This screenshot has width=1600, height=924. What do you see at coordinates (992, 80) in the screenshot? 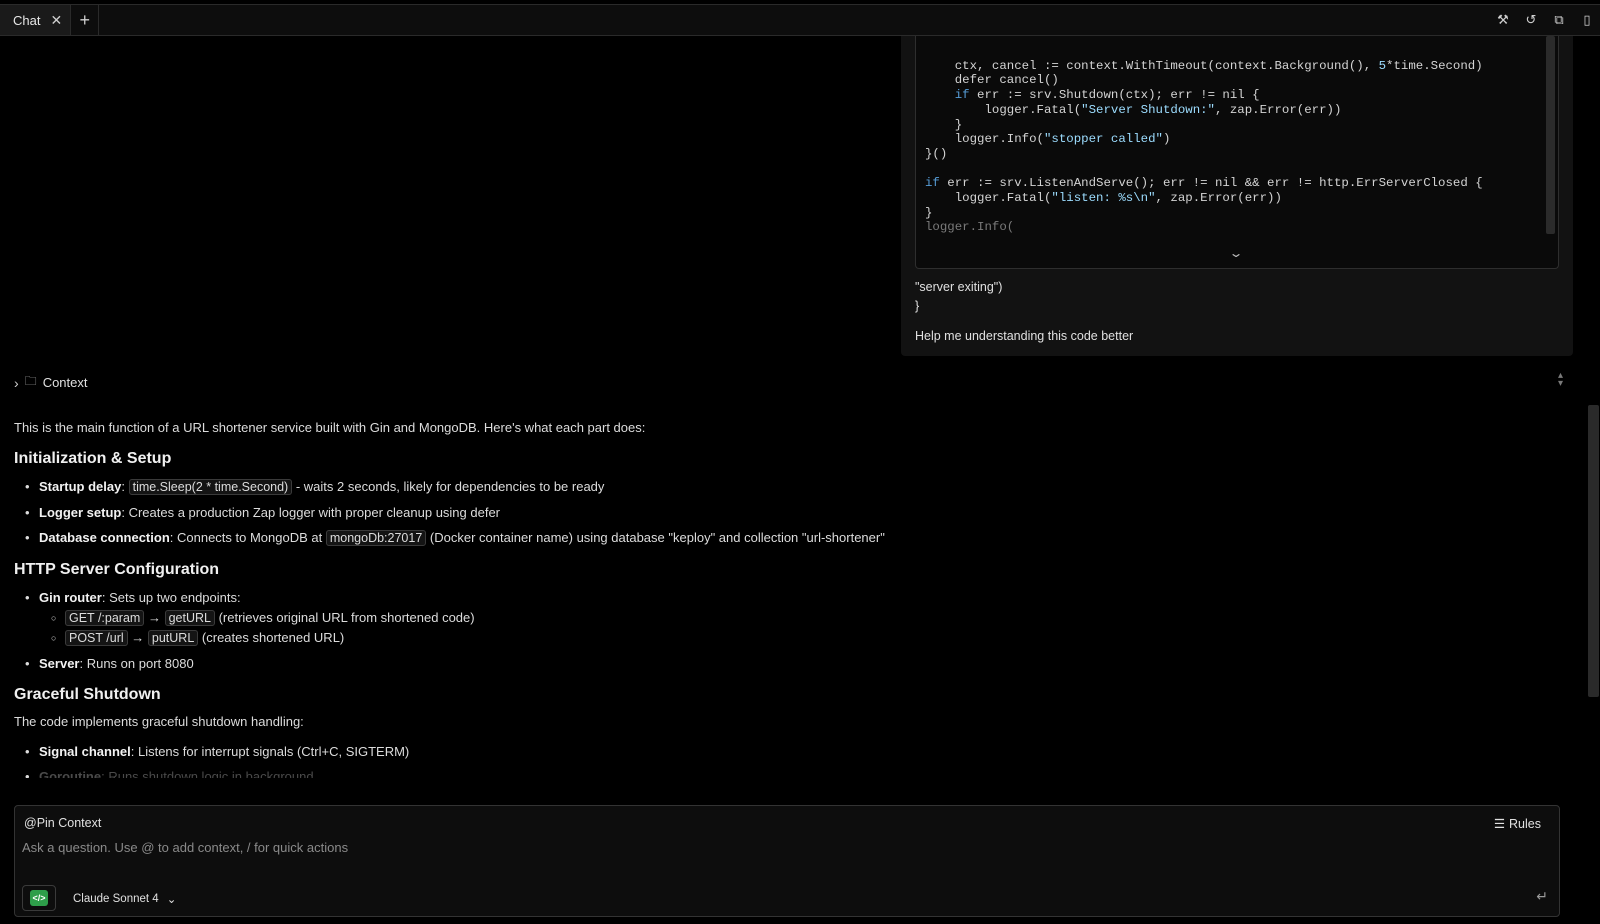
I see `code-line: defer cancel()` at bounding box center [992, 80].